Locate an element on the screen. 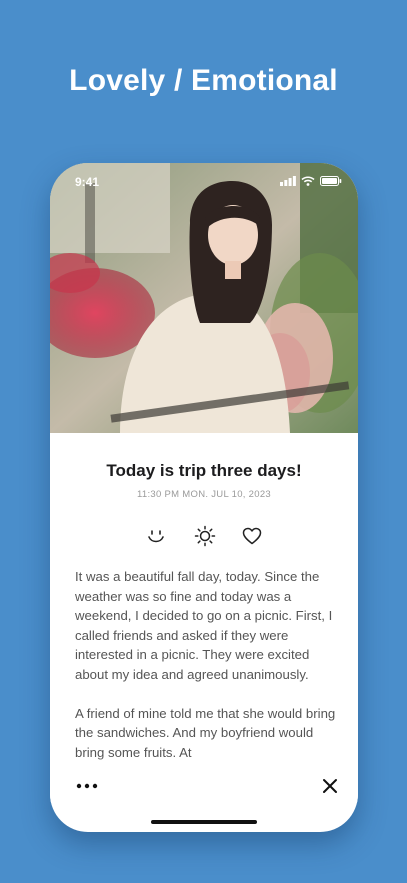 Image resolution: width=407 pixels, height=883 pixels. heart-icon is located at coordinates (252, 536).